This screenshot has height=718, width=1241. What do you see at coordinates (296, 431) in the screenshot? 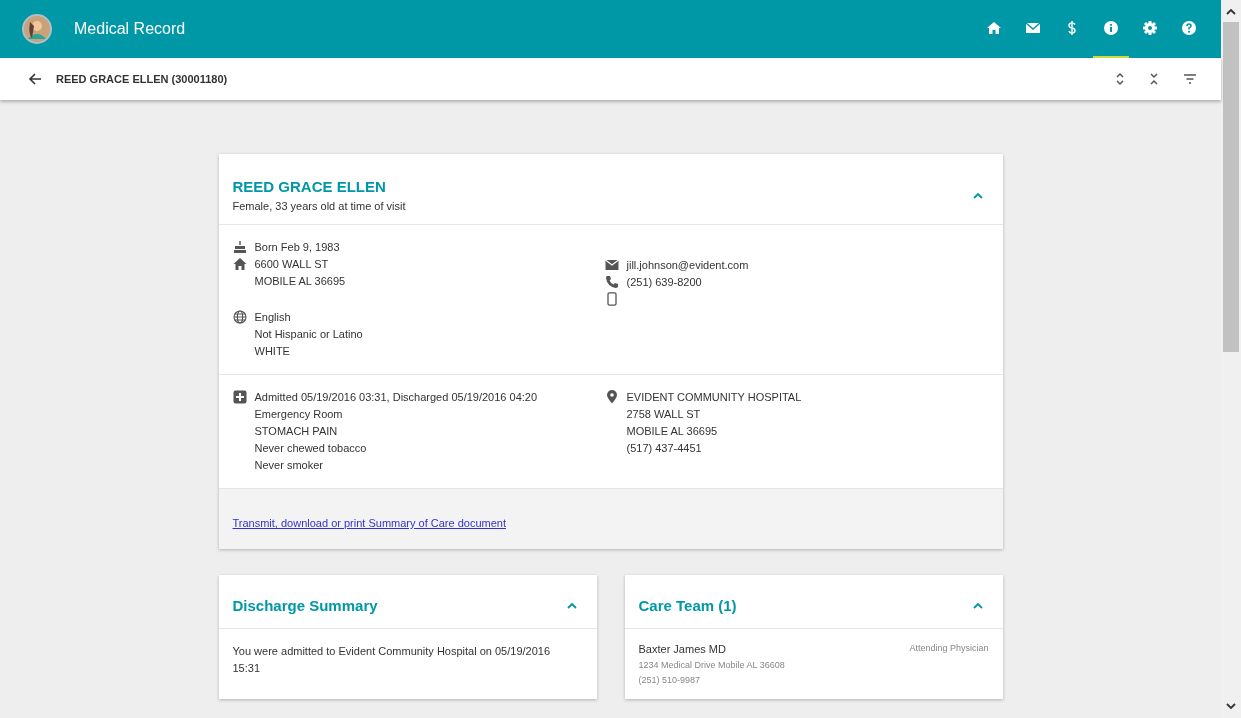
I see `visit-detail: STOMACH PAIN` at bounding box center [296, 431].